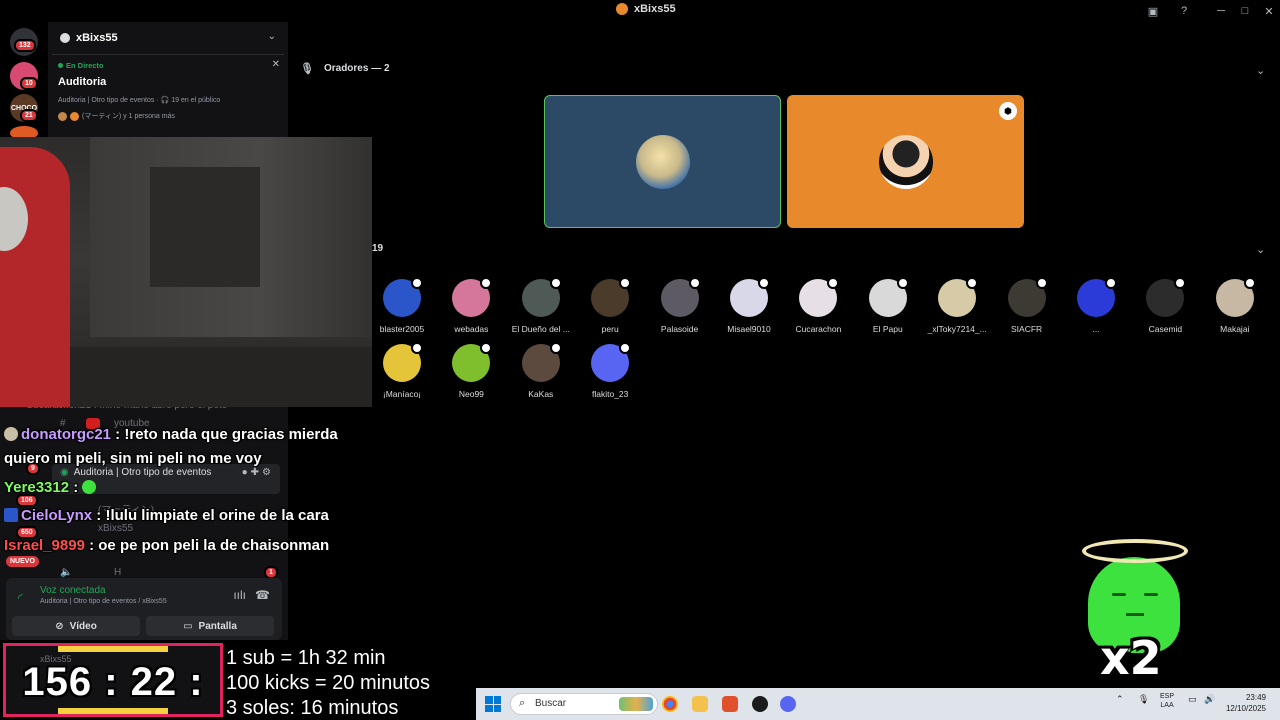  I want to click on audience-member: blaster2005, so click(402, 305).